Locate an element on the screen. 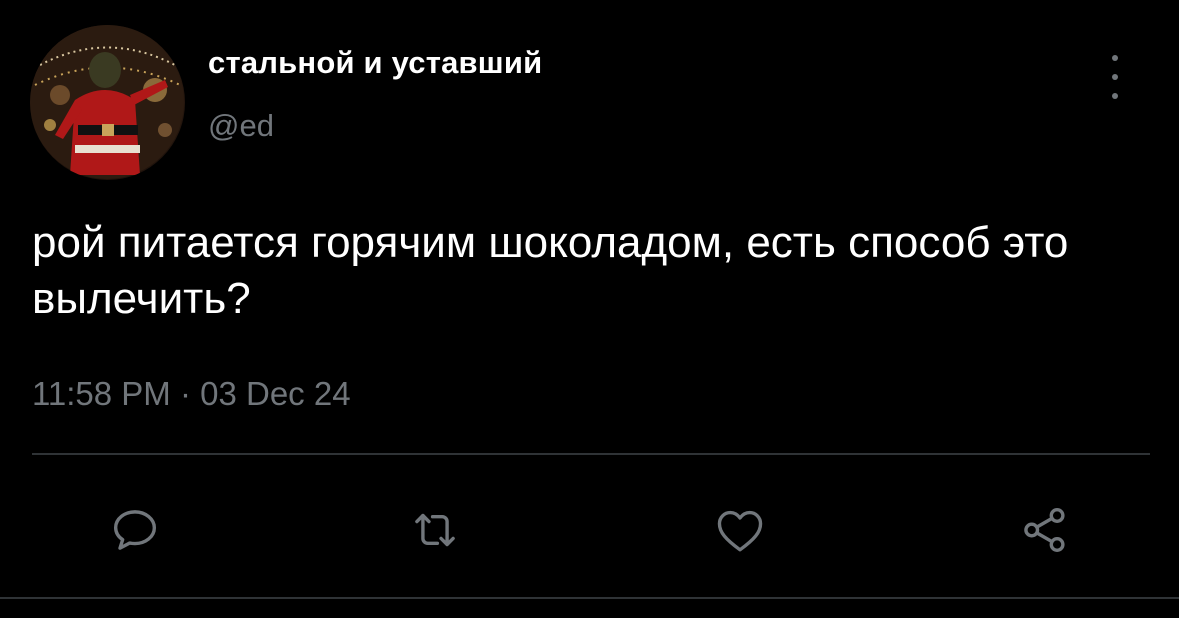 The height and width of the screenshot is (618, 1179). heart-icon is located at coordinates (740, 531).